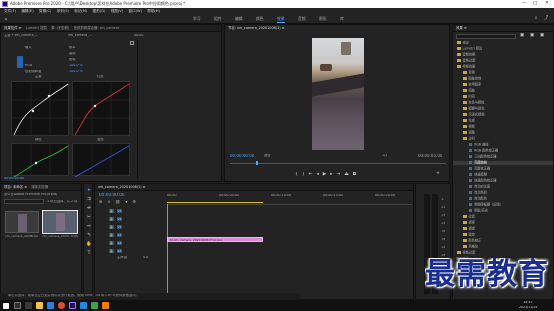  What do you see at coordinates (503, 205) in the screenshot?
I see `effect-tree-item: 视频限幅器（旧版）` at bounding box center [503, 205].